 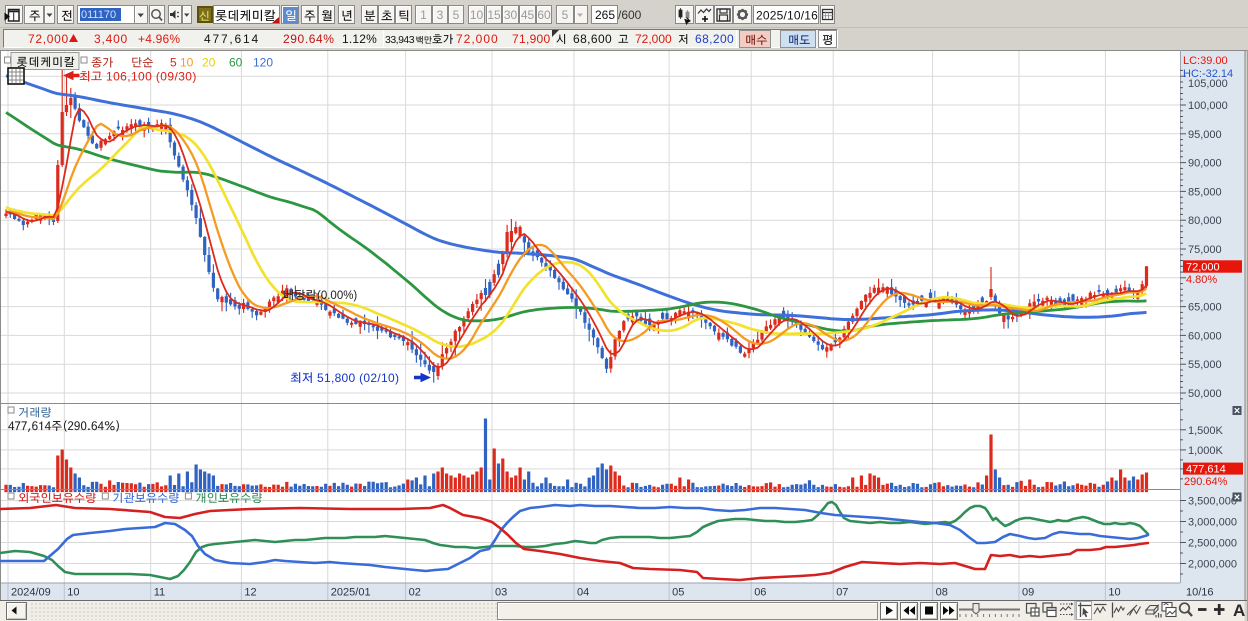 What do you see at coordinates (1239, 610) in the screenshot?
I see `svg-text: A` at bounding box center [1239, 610].